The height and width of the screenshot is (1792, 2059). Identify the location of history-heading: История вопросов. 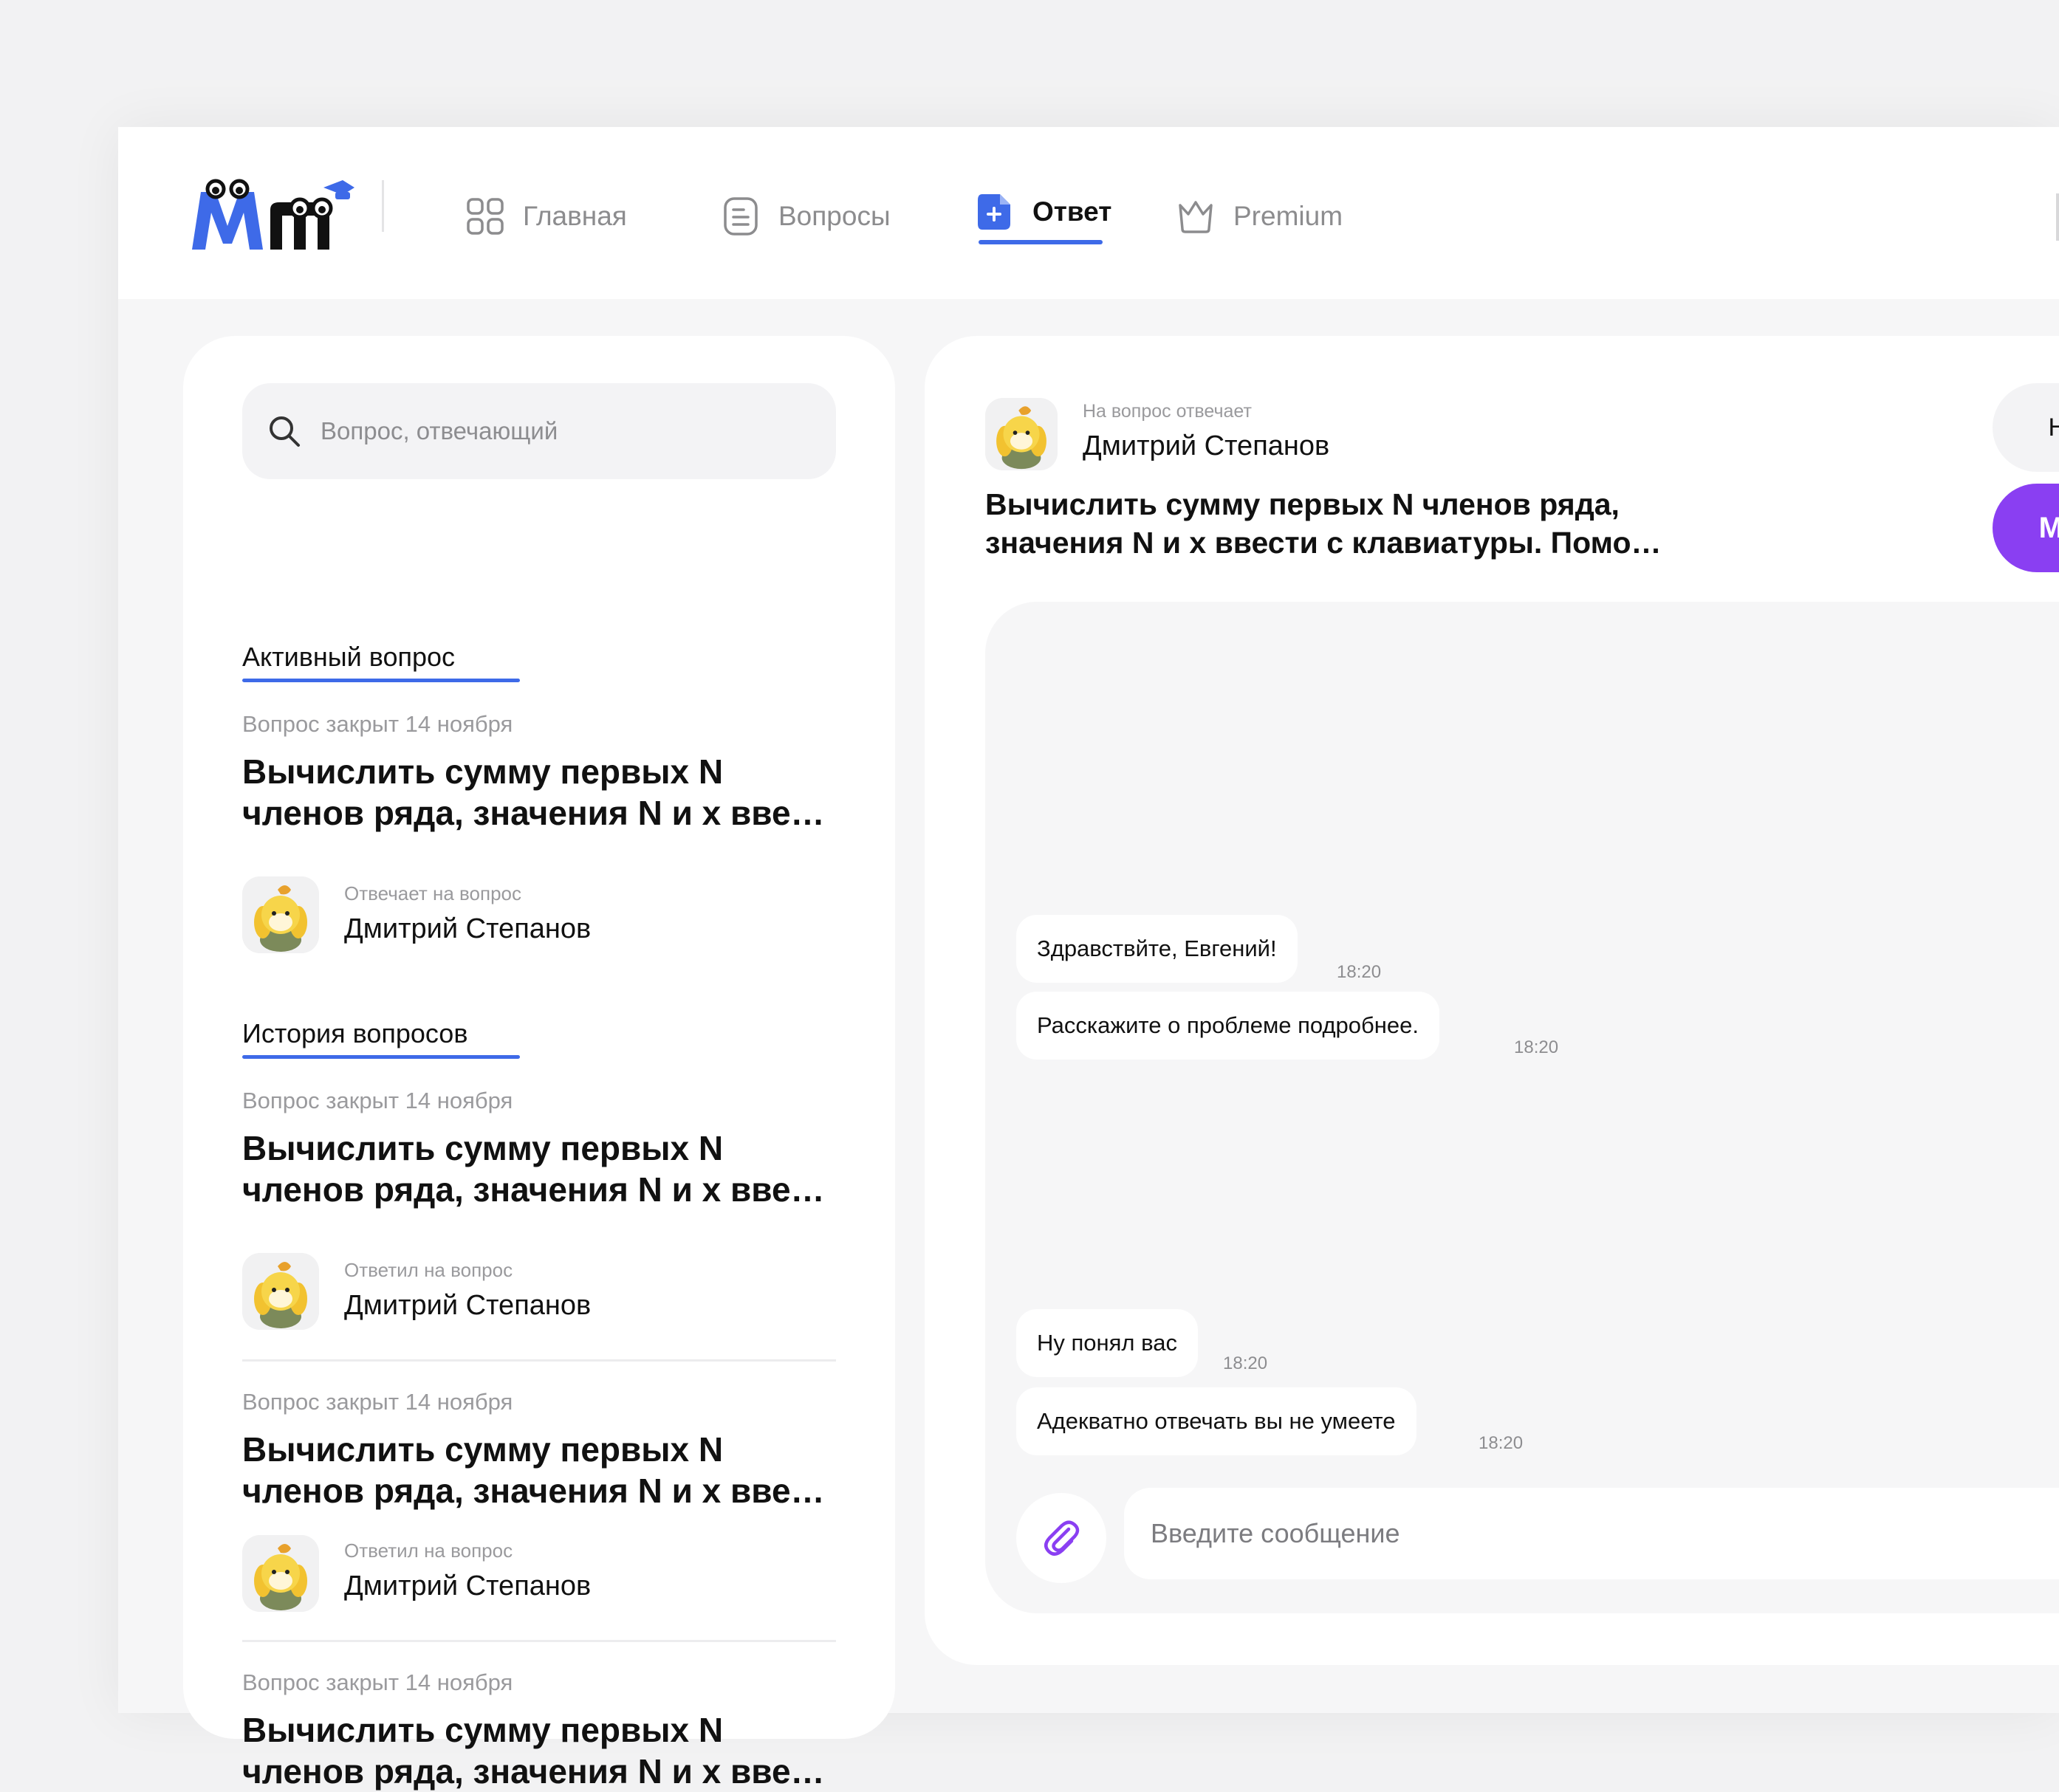
(355, 1033).